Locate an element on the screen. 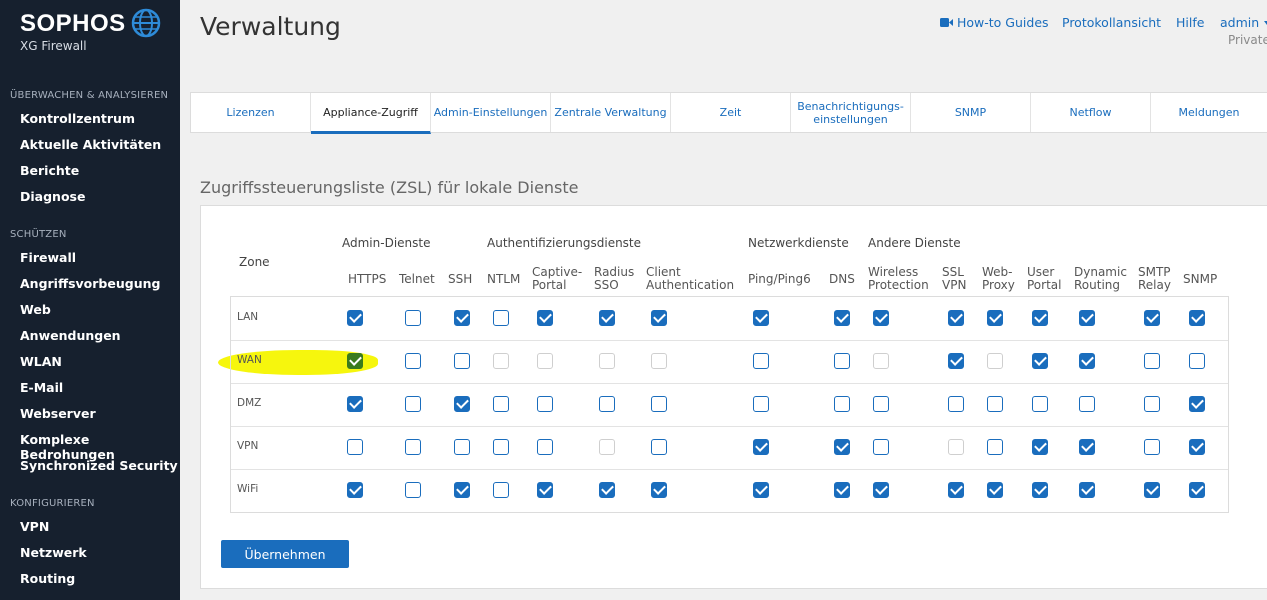 The height and width of the screenshot is (600, 1267). admin-menu: admin is located at coordinates (1243, 22).